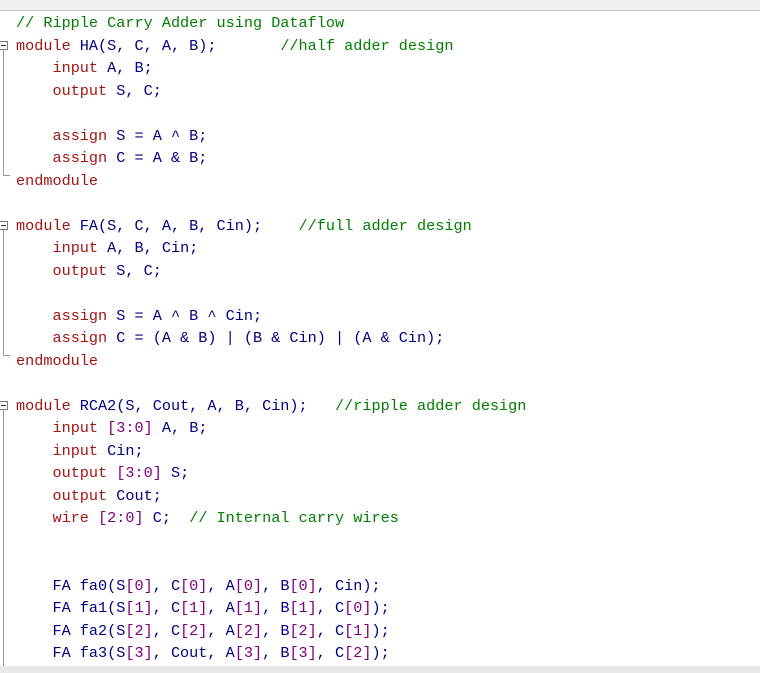 The height and width of the screenshot is (673, 760). I want to click on code-token: [3:0], so click(130, 428).